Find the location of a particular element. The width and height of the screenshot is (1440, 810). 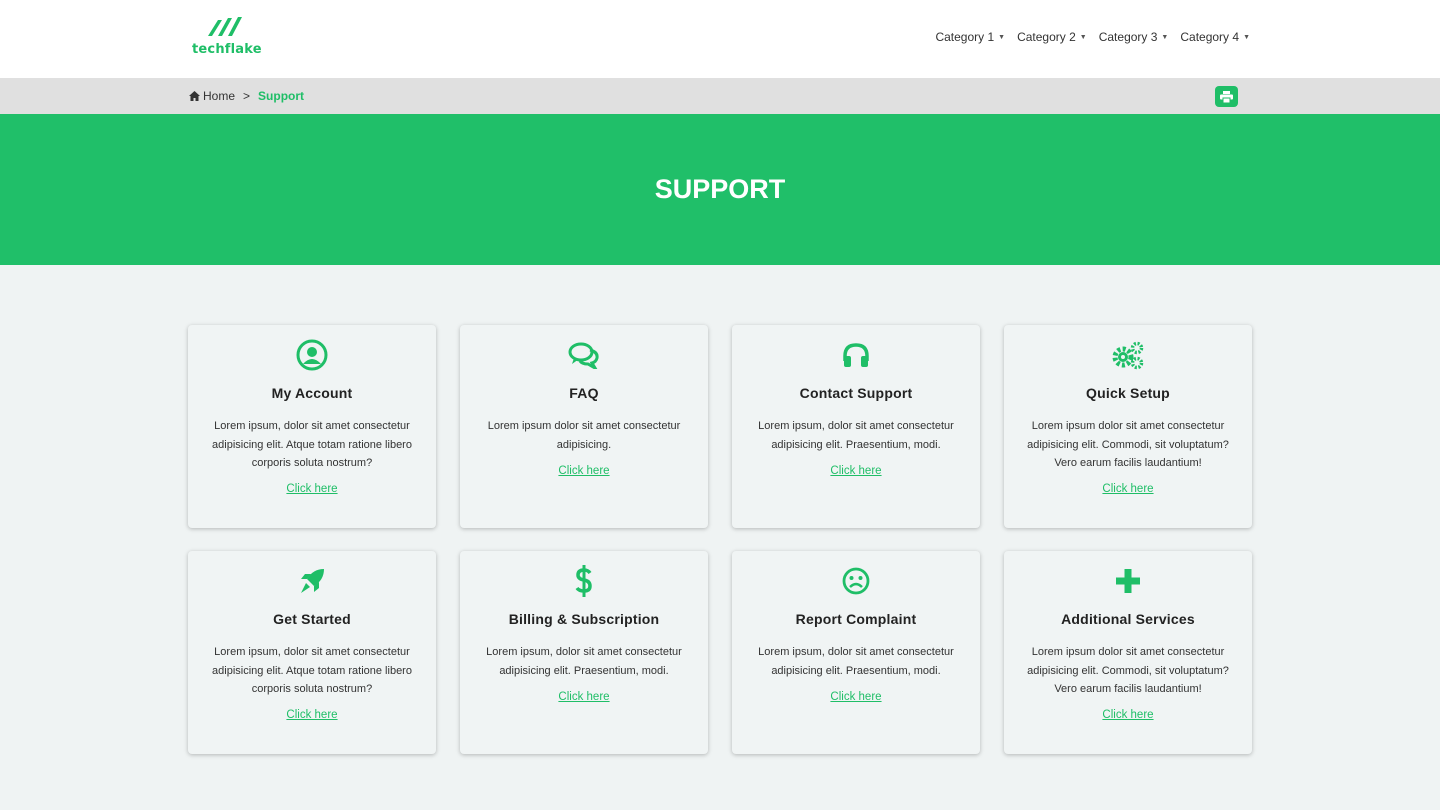

print-button is located at coordinates (1226, 96).